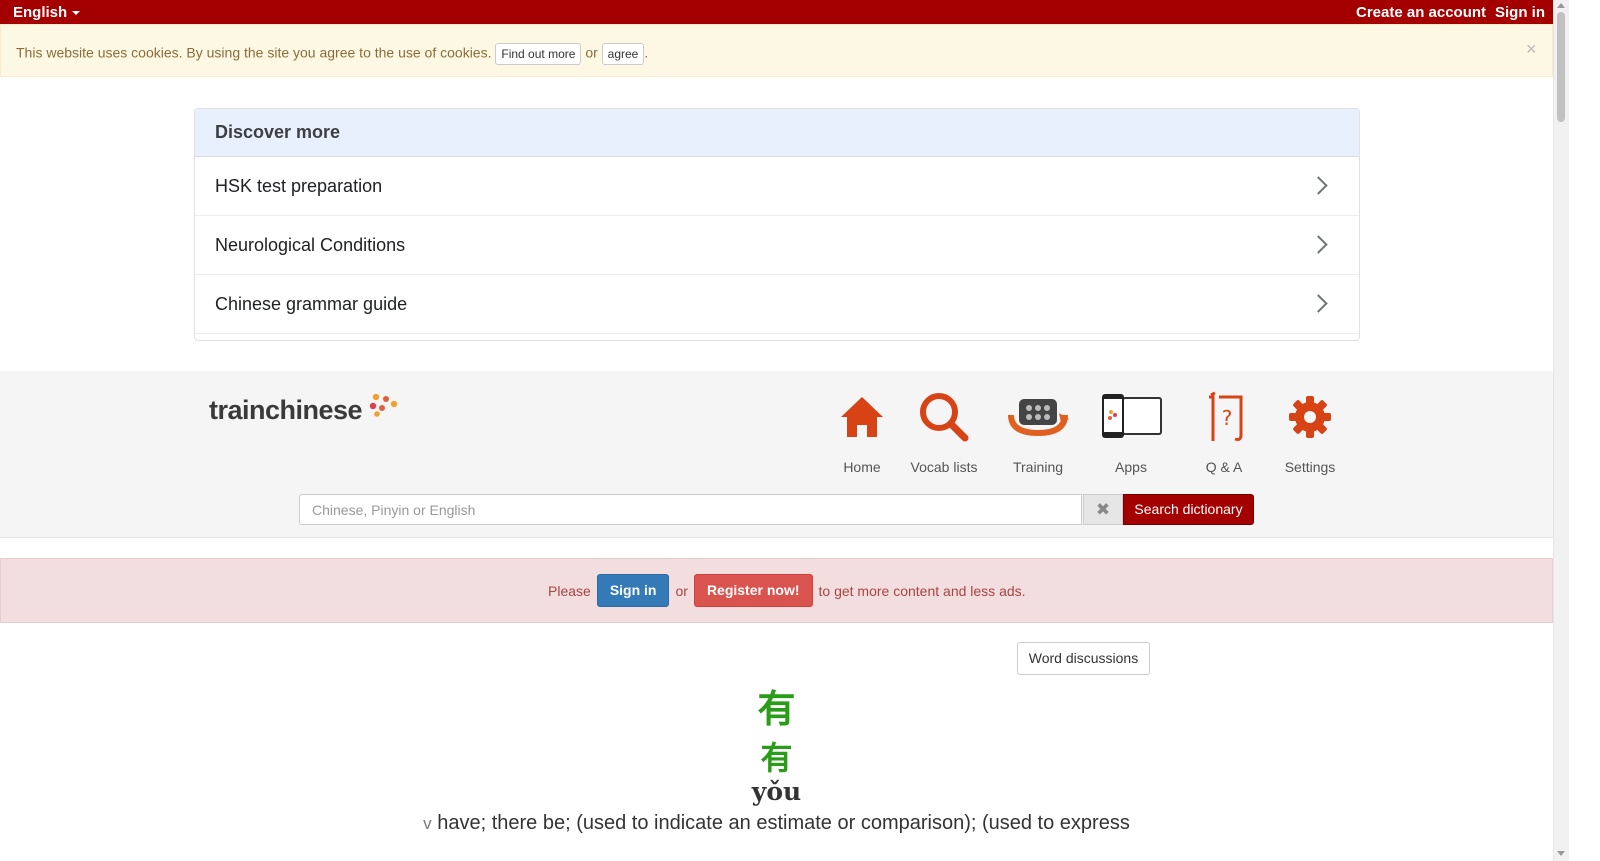 The width and height of the screenshot is (1600, 861). What do you see at coordinates (922, 590) in the screenshot?
I see `alert-suffix: to get more content and less ads.` at bounding box center [922, 590].